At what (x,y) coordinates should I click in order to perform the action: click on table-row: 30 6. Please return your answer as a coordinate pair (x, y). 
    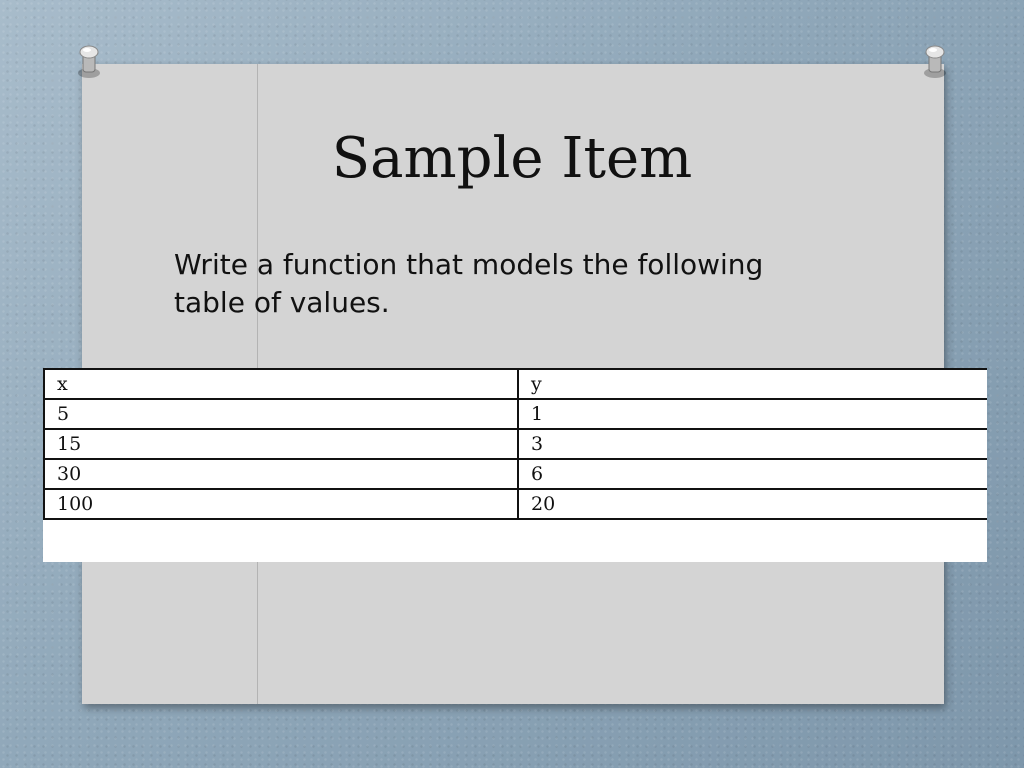
    Looking at the image, I should click on (515, 474).